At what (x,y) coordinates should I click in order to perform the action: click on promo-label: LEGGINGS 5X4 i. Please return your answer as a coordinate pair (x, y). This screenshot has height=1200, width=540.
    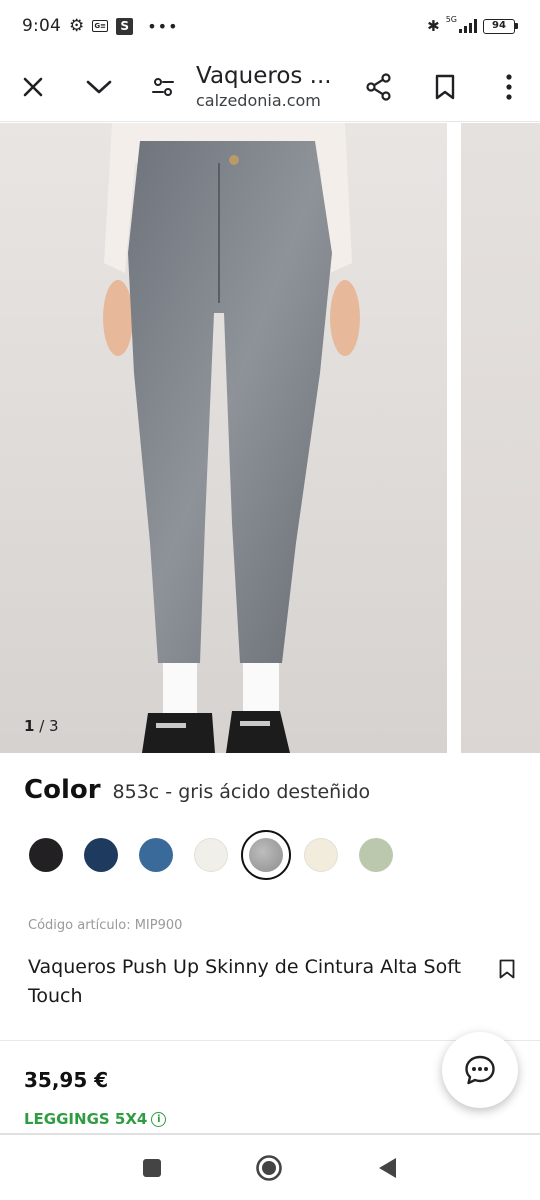
    Looking at the image, I should click on (95, 1119).